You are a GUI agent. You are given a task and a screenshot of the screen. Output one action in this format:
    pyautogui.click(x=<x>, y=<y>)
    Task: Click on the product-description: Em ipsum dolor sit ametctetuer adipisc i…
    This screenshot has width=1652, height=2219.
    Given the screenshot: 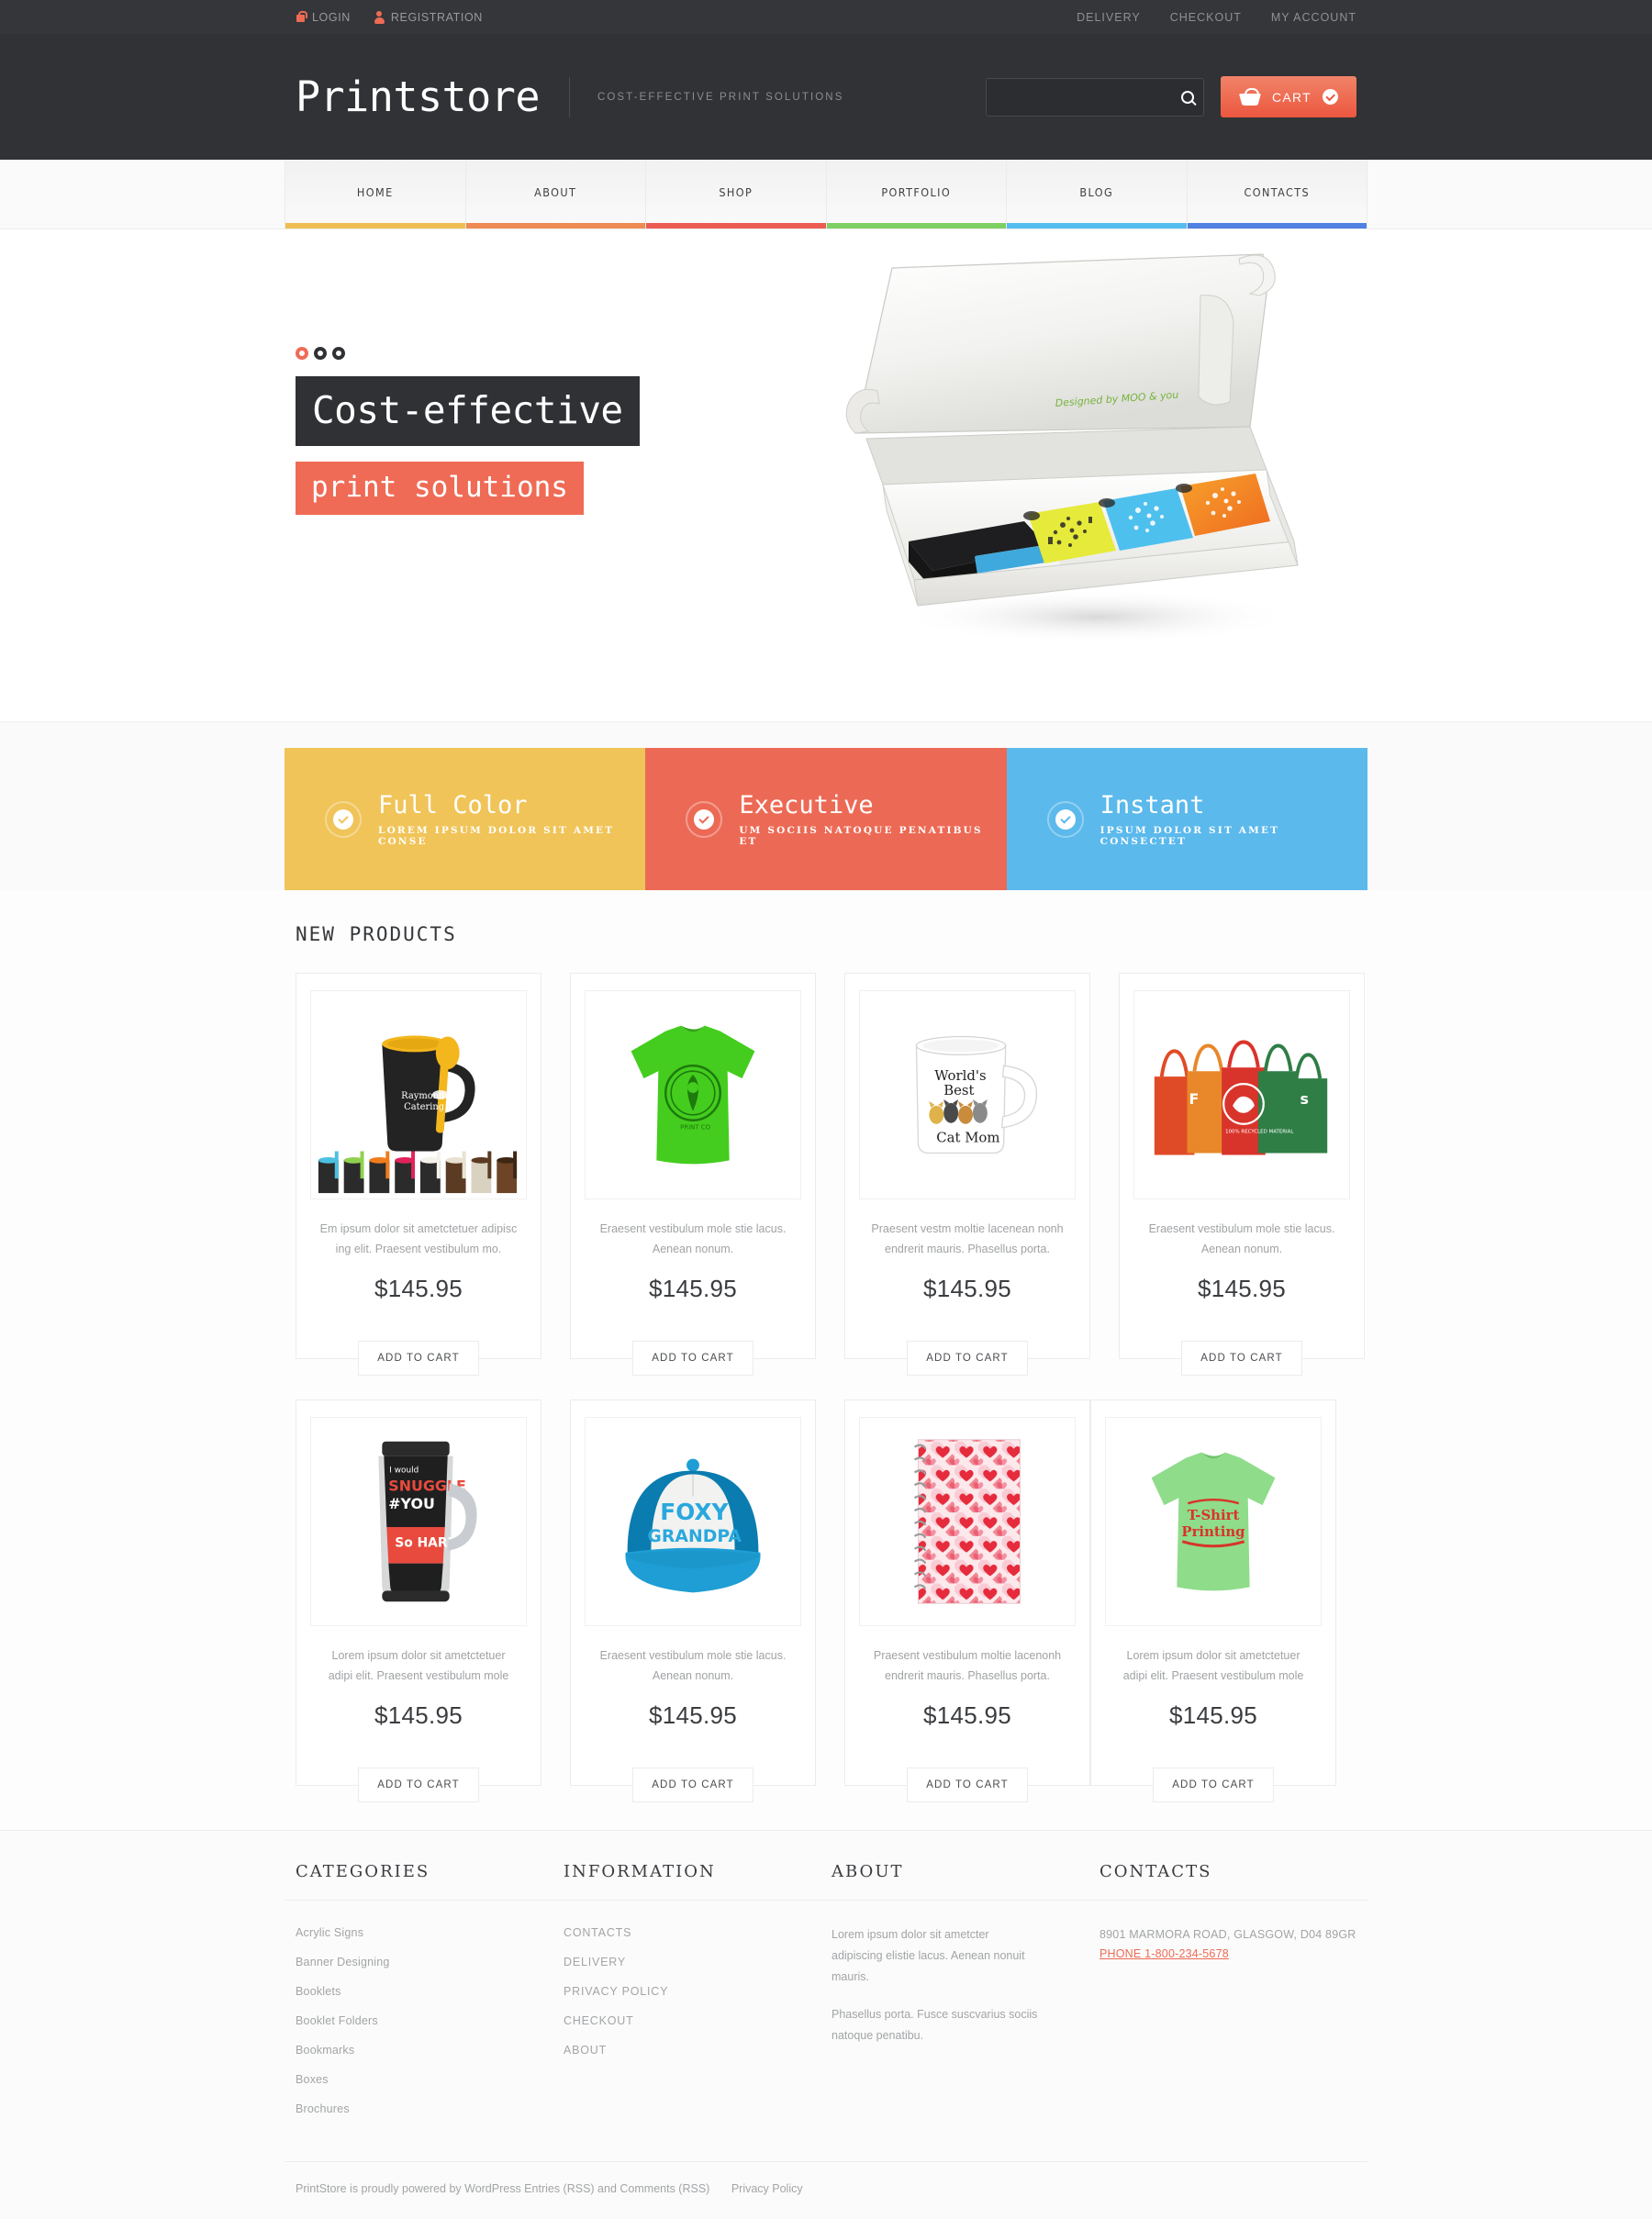 What is the action you would take?
    pyautogui.click(x=419, y=1238)
    